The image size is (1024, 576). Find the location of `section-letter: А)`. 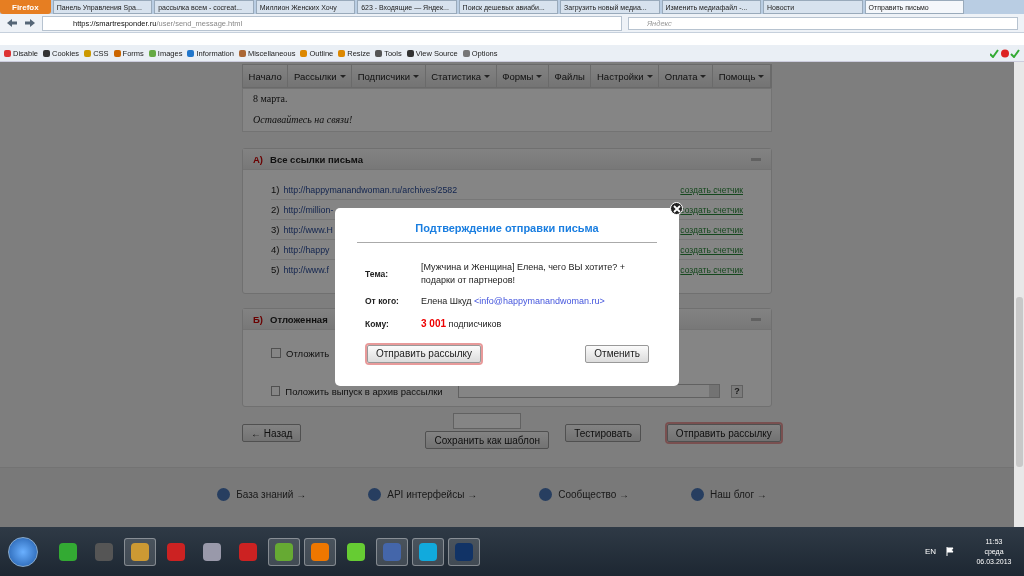

section-letter: А) is located at coordinates (258, 159).